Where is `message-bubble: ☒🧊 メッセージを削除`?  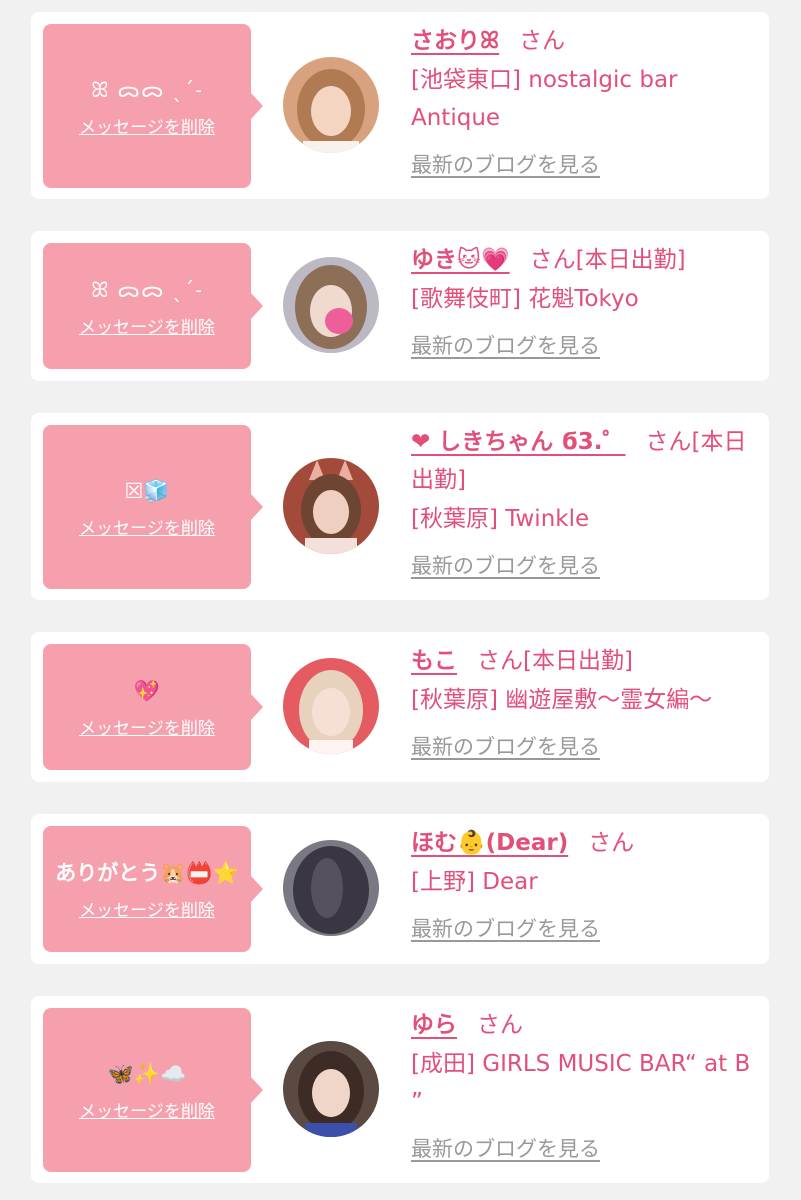 message-bubble: ☒🧊 メッセージを削除 is located at coordinates (153, 507).